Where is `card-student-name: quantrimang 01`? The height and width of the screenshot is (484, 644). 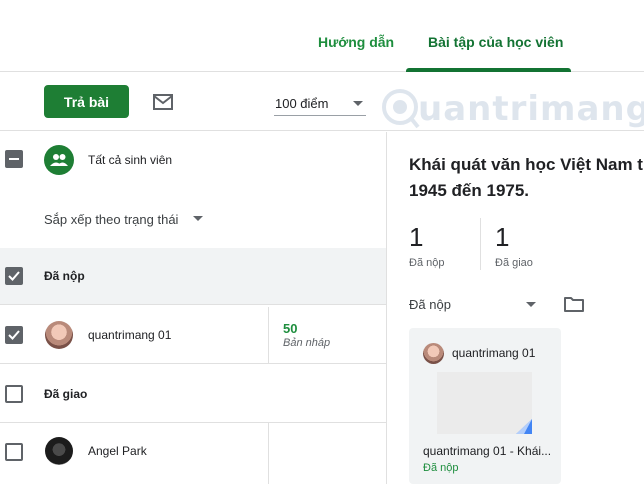 card-student-name: quantrimang 01 is located at coordinates (494, 353).